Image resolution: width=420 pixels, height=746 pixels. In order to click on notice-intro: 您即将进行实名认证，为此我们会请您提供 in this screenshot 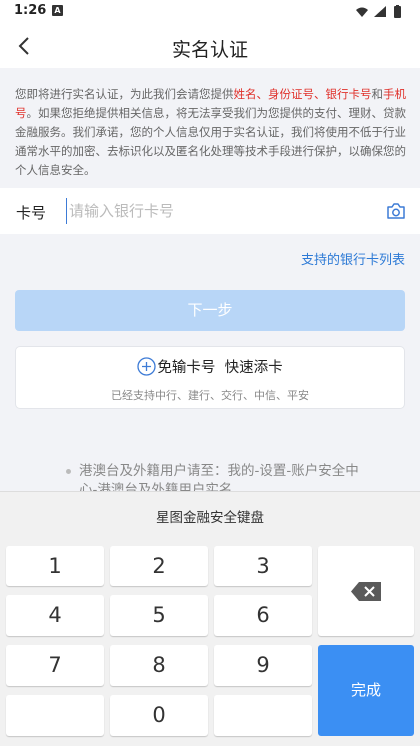, I will do `click(124, 94)`.